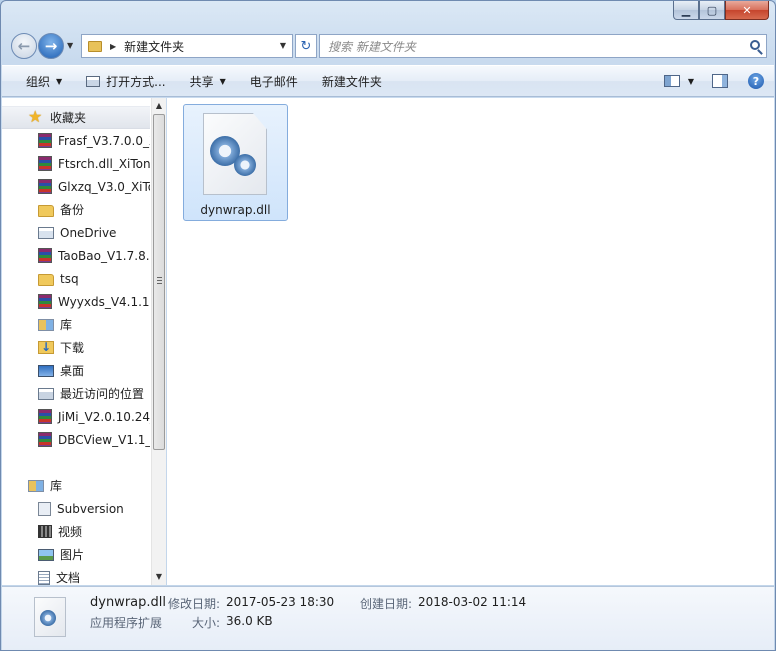 The image size is (776, 651). What do you see at coordinates (46, 370) in the screenshot?
I see `desktop-icon` at bounding box center [46, 370].